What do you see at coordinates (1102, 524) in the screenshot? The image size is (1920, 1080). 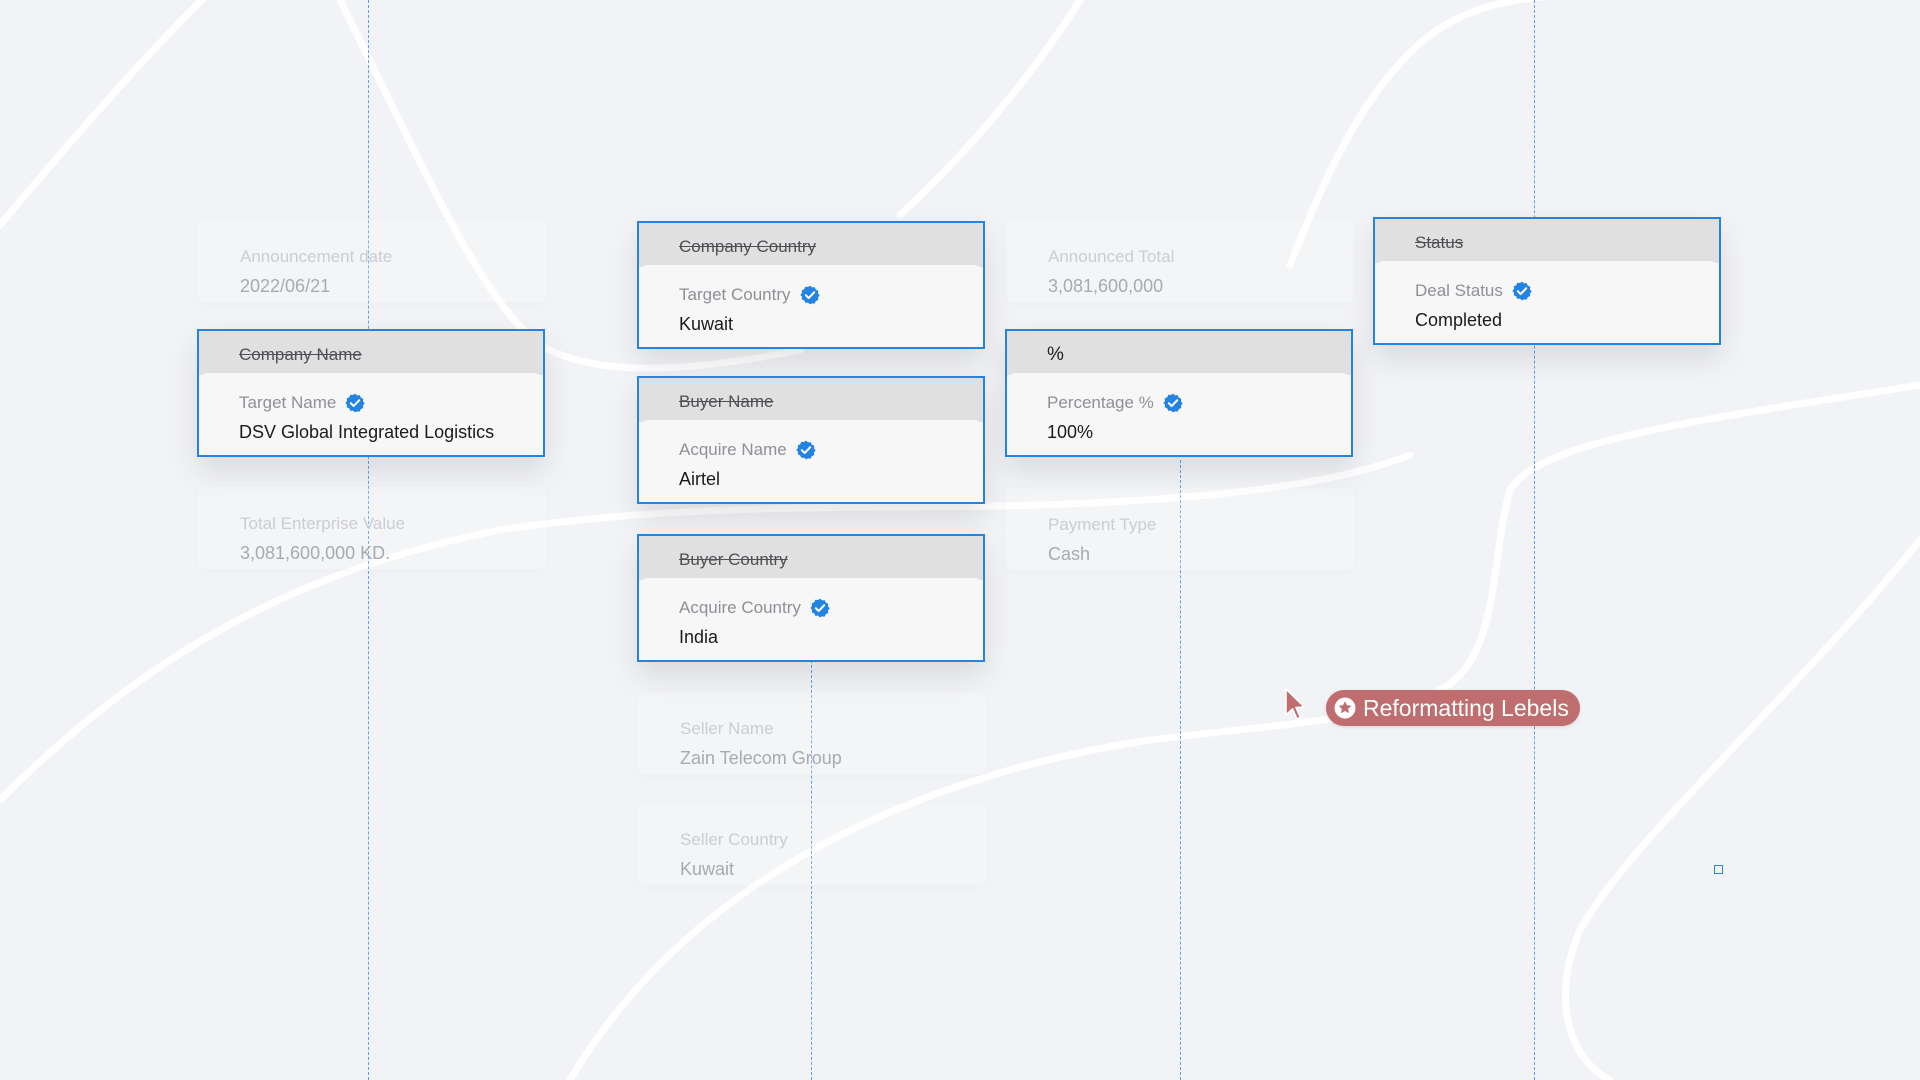 I see `field-label: Payment Type` at bounding box center [1102, 524].